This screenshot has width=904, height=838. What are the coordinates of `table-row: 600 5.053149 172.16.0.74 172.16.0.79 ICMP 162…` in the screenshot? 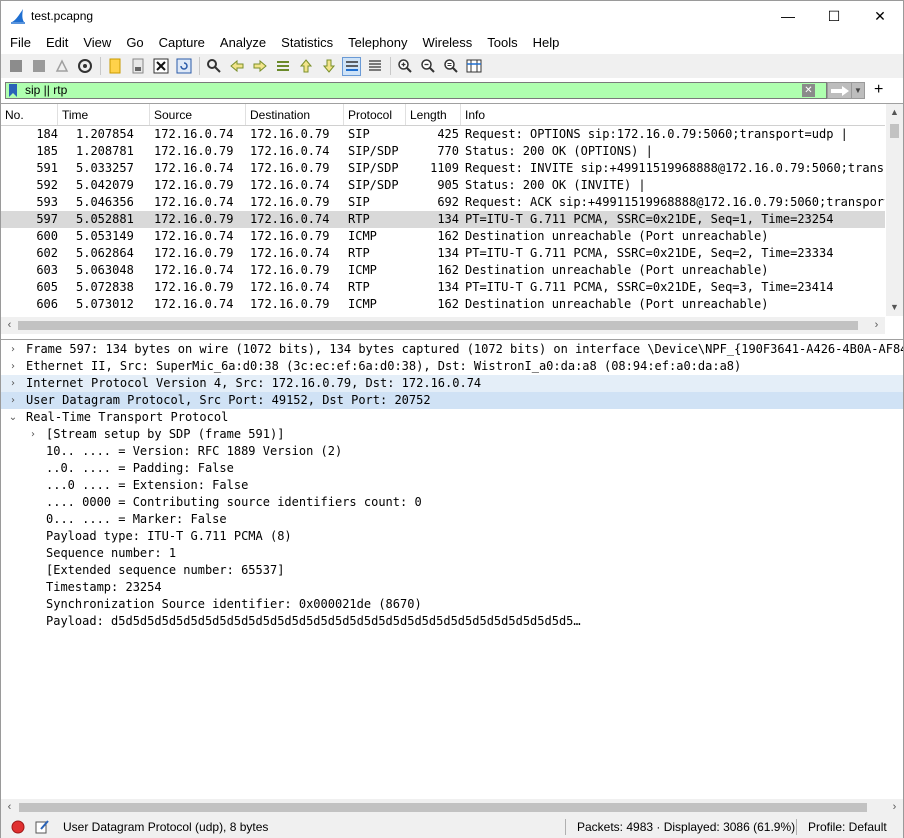 It's located at (443, 236).